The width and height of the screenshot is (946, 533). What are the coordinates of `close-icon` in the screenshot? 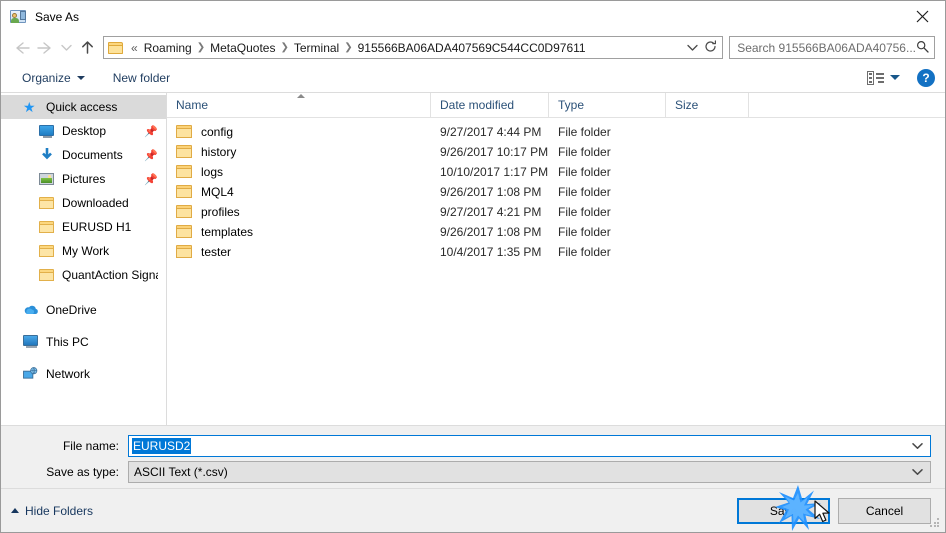 It's located at (922, 16).